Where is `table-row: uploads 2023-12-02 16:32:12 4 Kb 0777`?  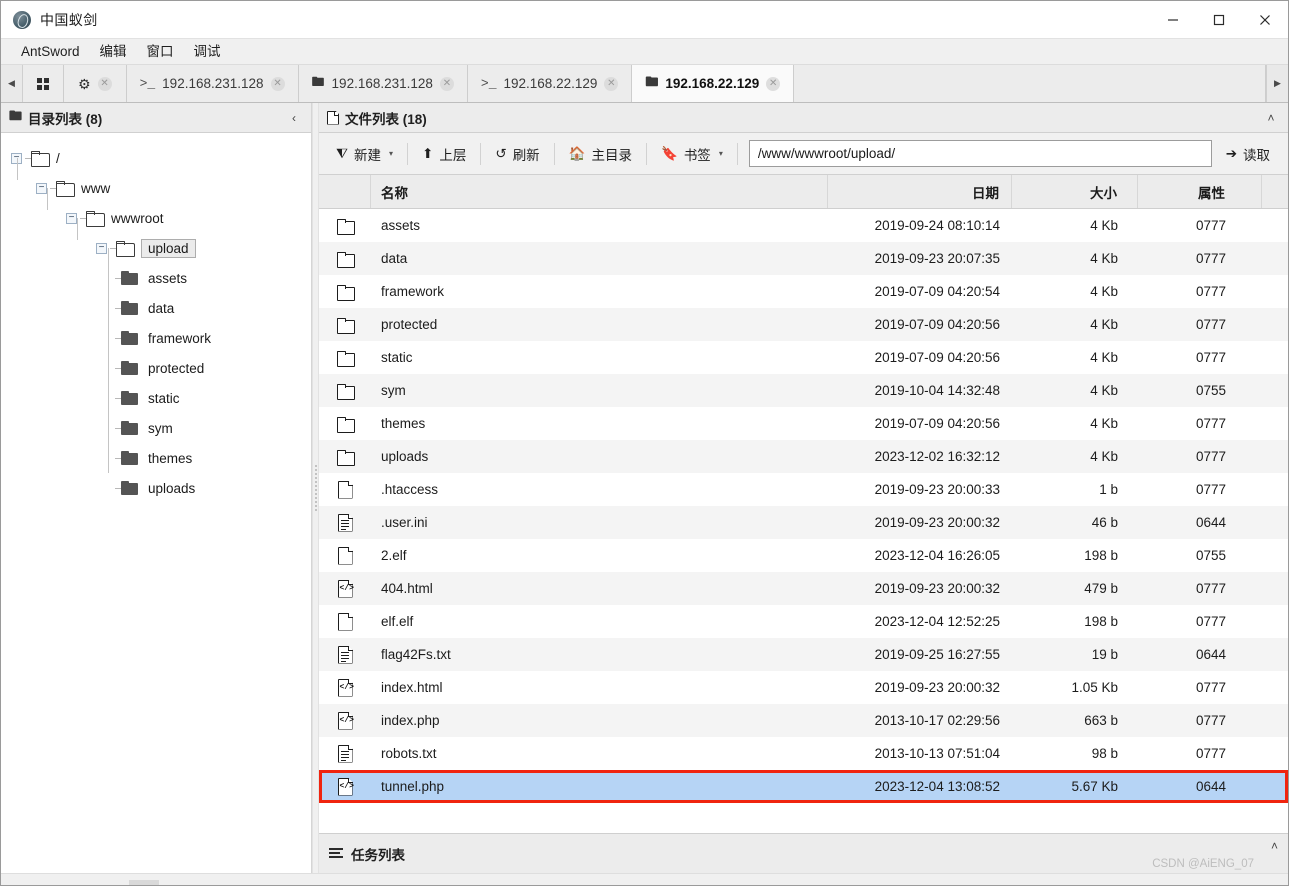 table-row: uploads 2023-12-02 16:32:12 4 Kb 0777 is located at coordinates (803, 456).